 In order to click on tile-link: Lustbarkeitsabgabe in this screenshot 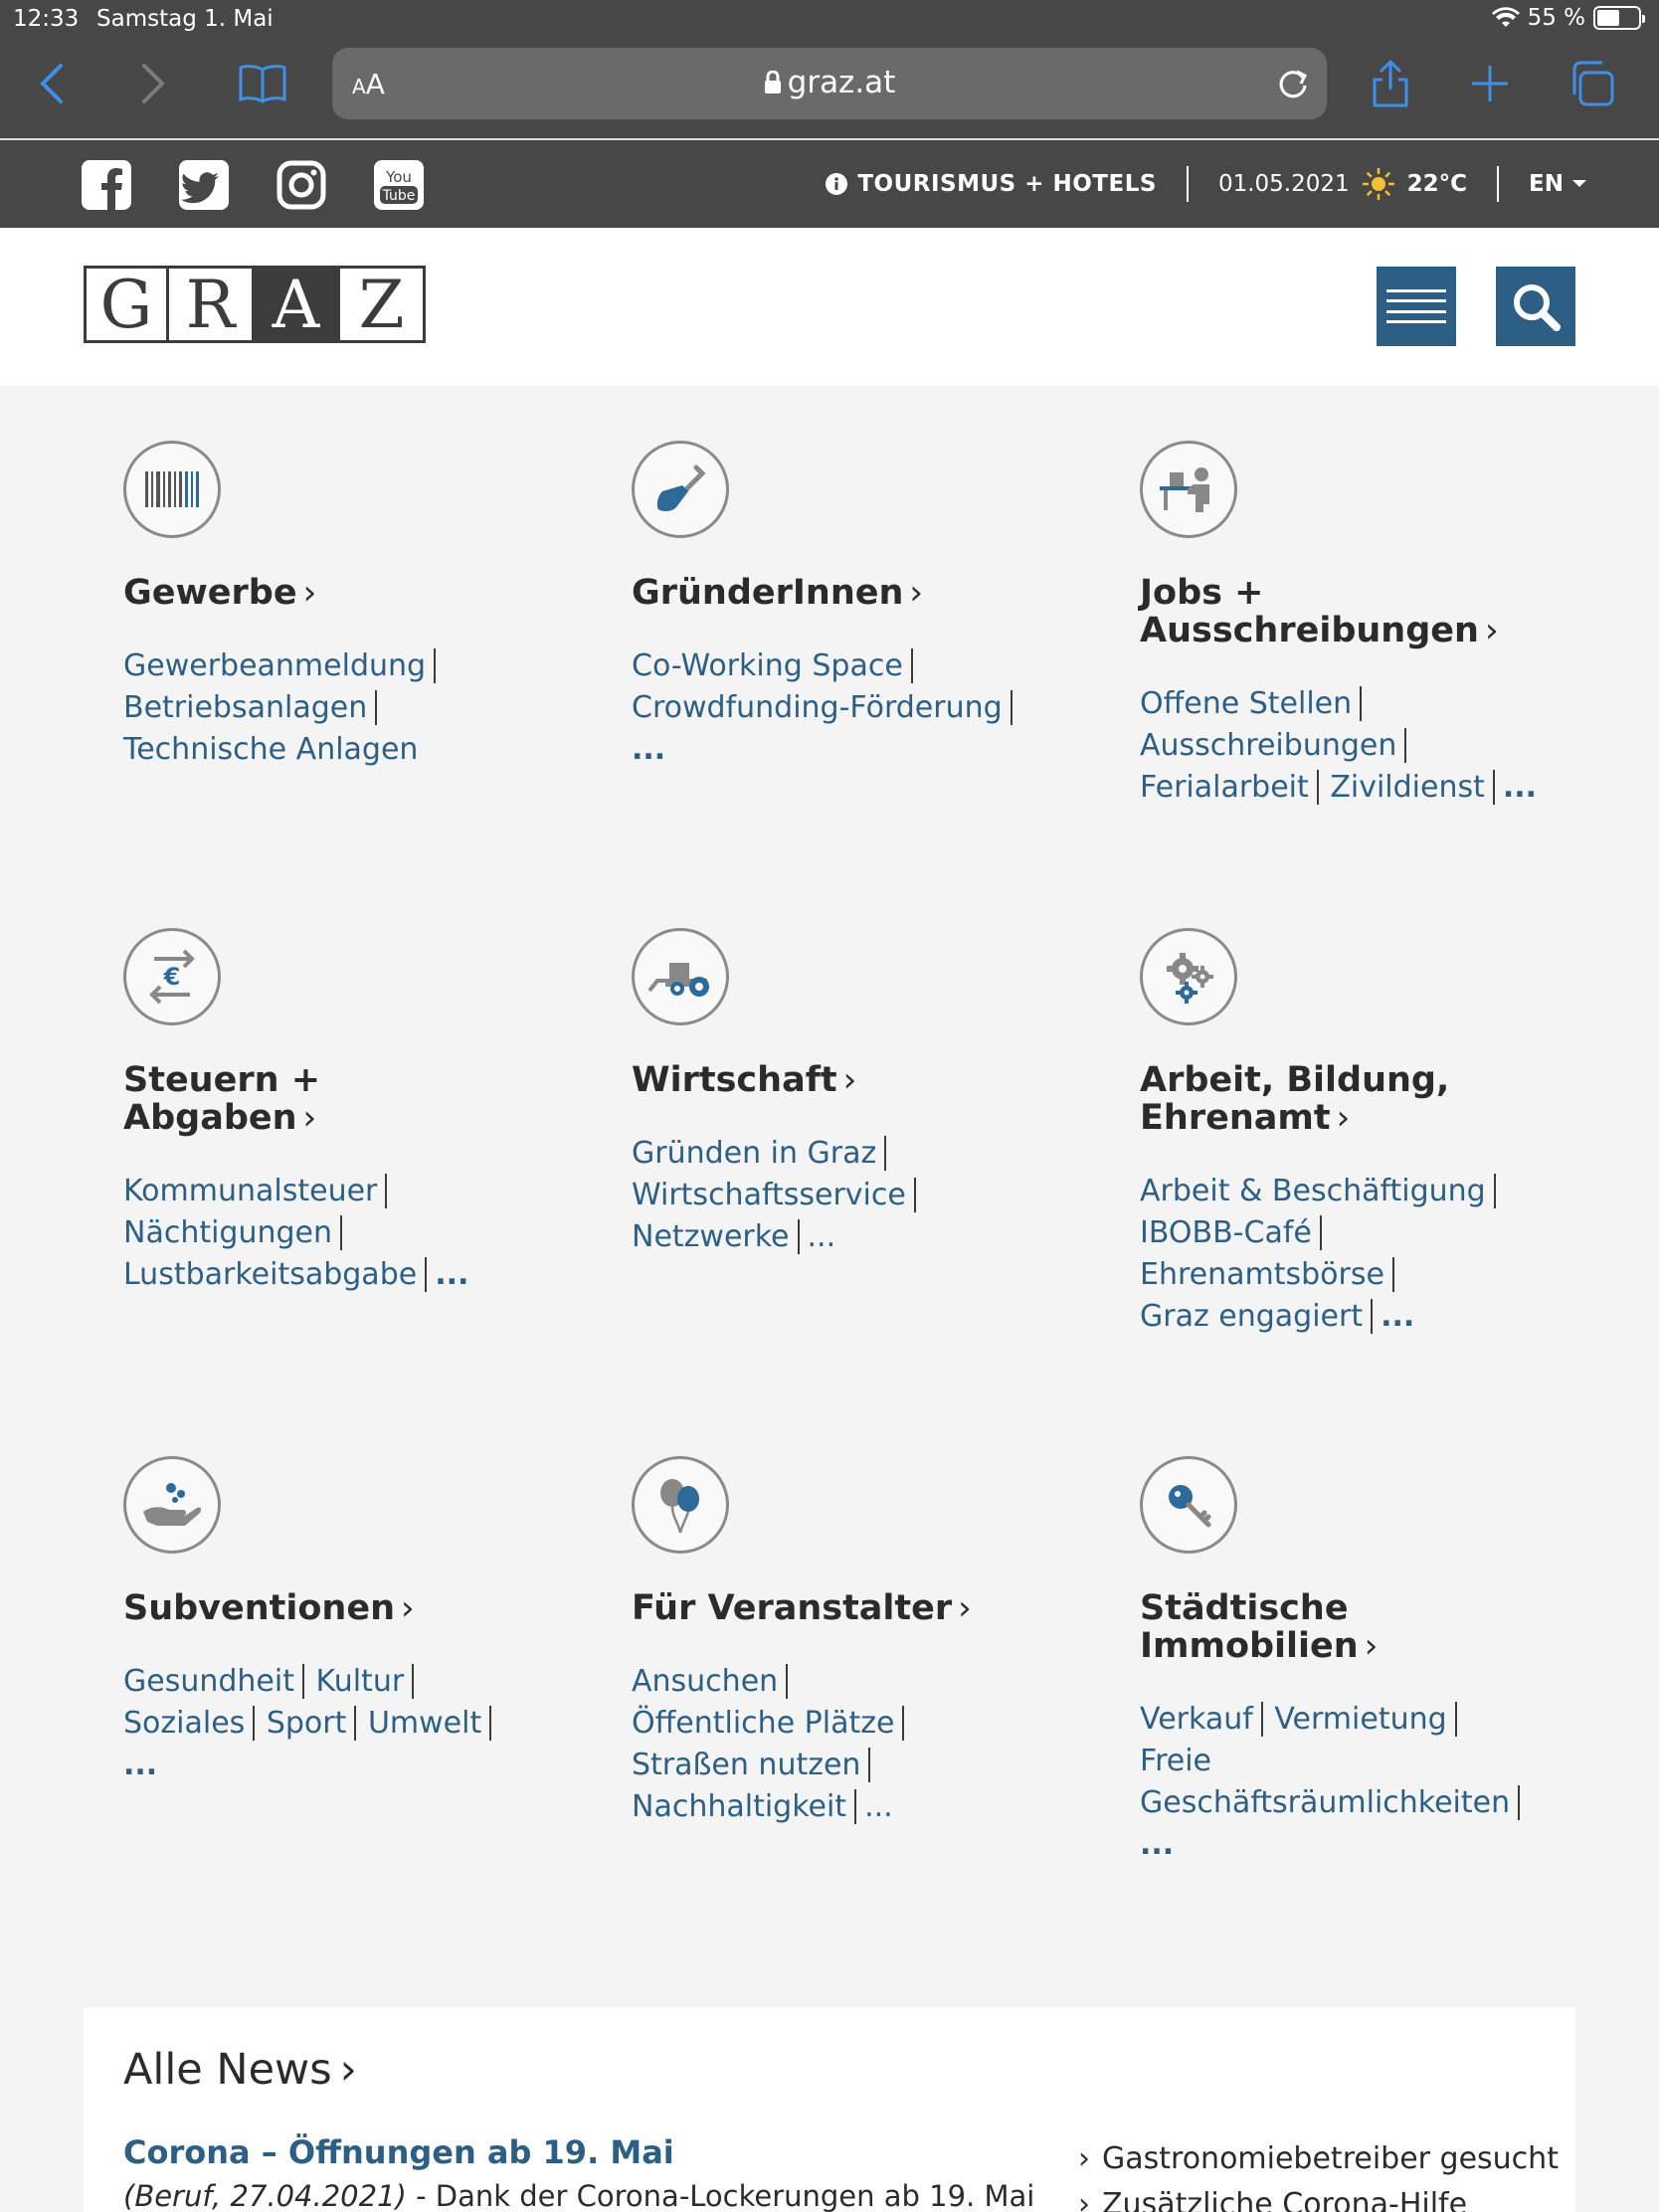, I will do `click(275, 1274)`.